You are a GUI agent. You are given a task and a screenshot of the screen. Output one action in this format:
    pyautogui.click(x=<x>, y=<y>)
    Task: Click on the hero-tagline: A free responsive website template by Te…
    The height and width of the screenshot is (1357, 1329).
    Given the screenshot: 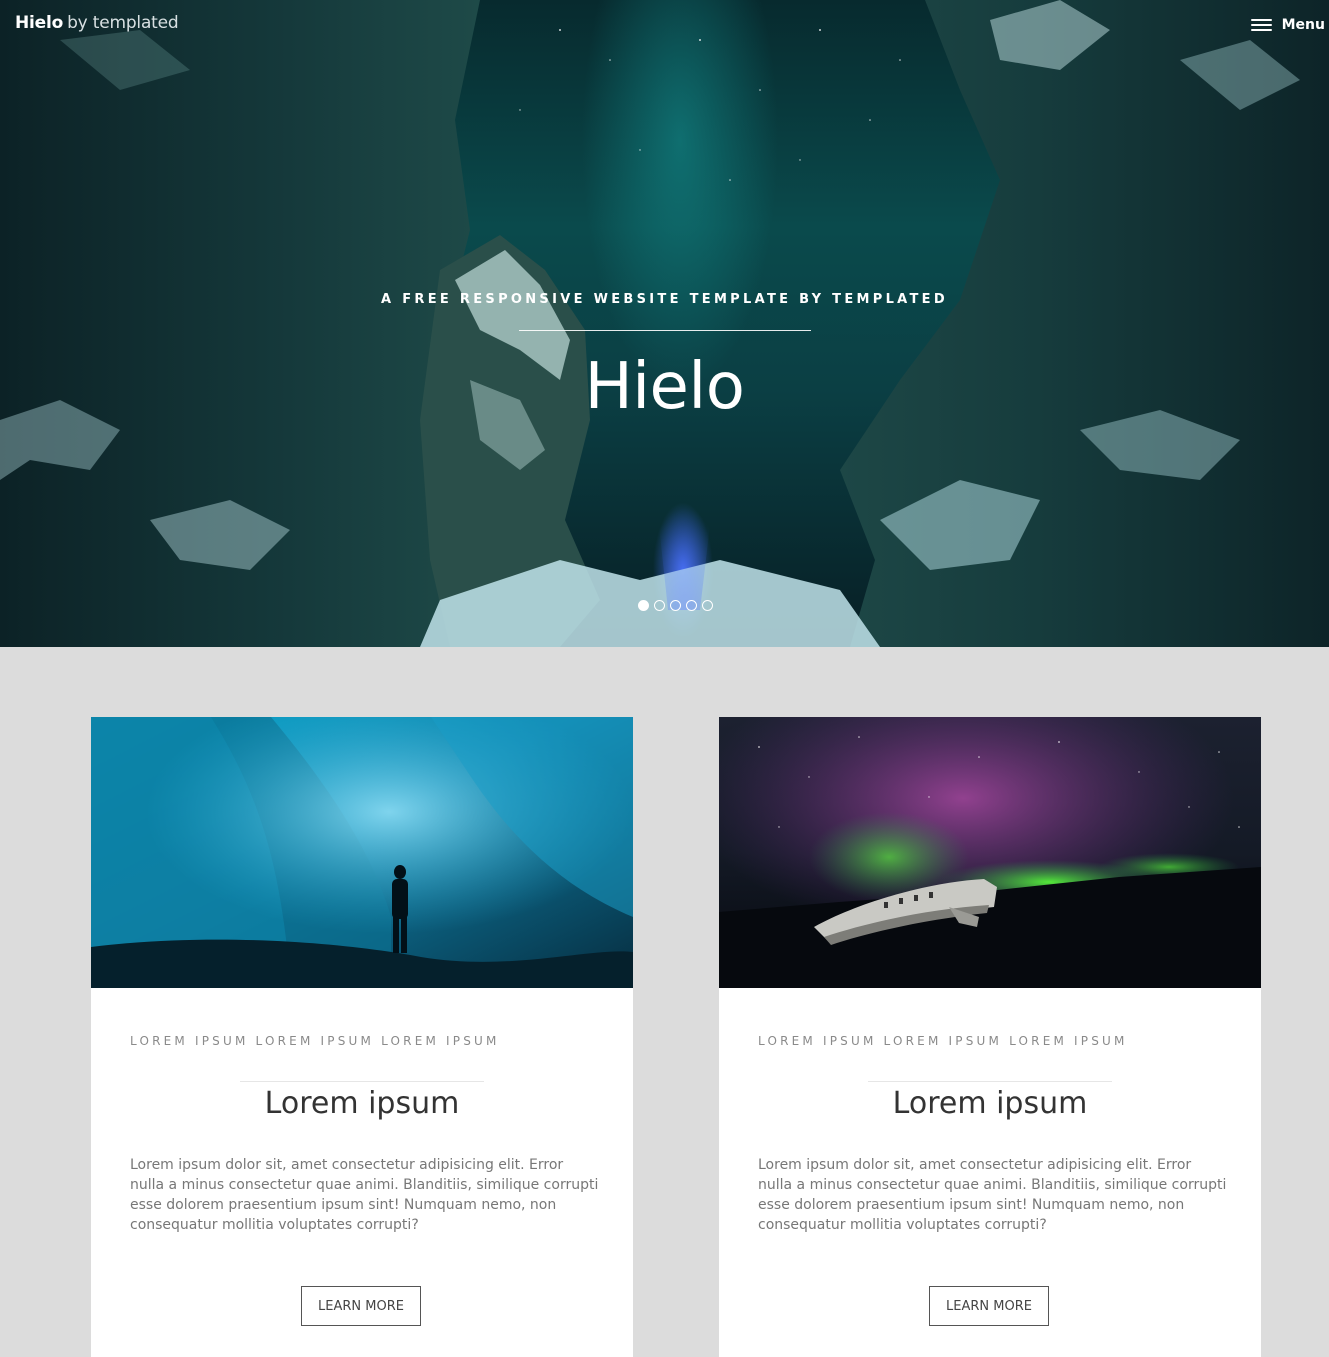 What is the action you would take?
    pyautogui.click(x=664, y=299)
    